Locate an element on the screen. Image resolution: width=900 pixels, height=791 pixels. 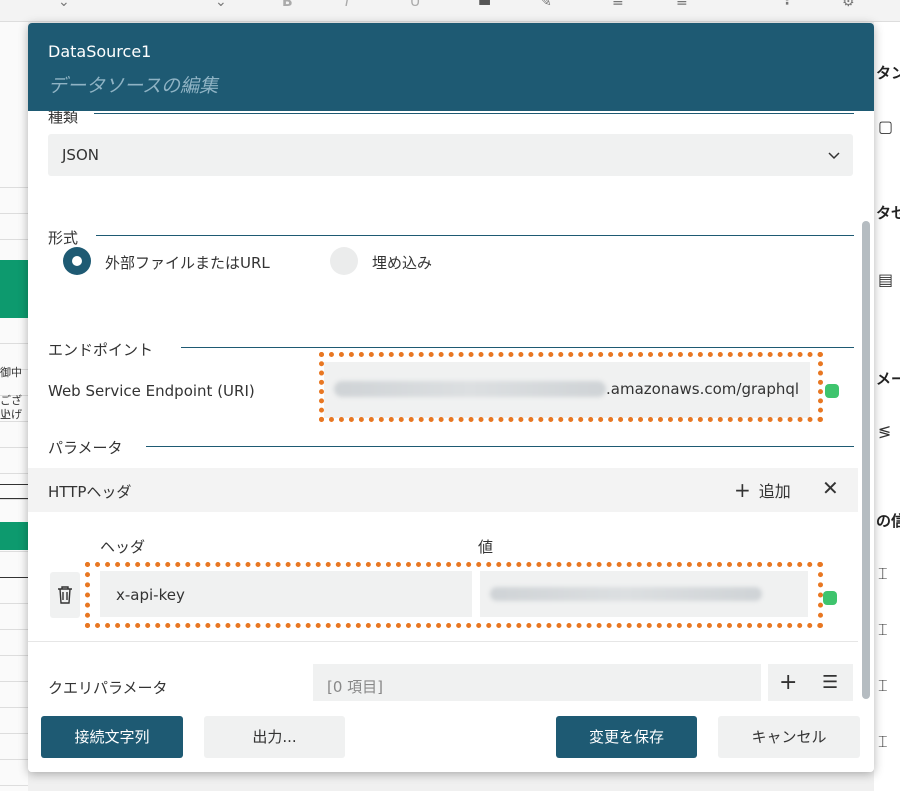
background-text: タセ is located at coordinates (888, 213).